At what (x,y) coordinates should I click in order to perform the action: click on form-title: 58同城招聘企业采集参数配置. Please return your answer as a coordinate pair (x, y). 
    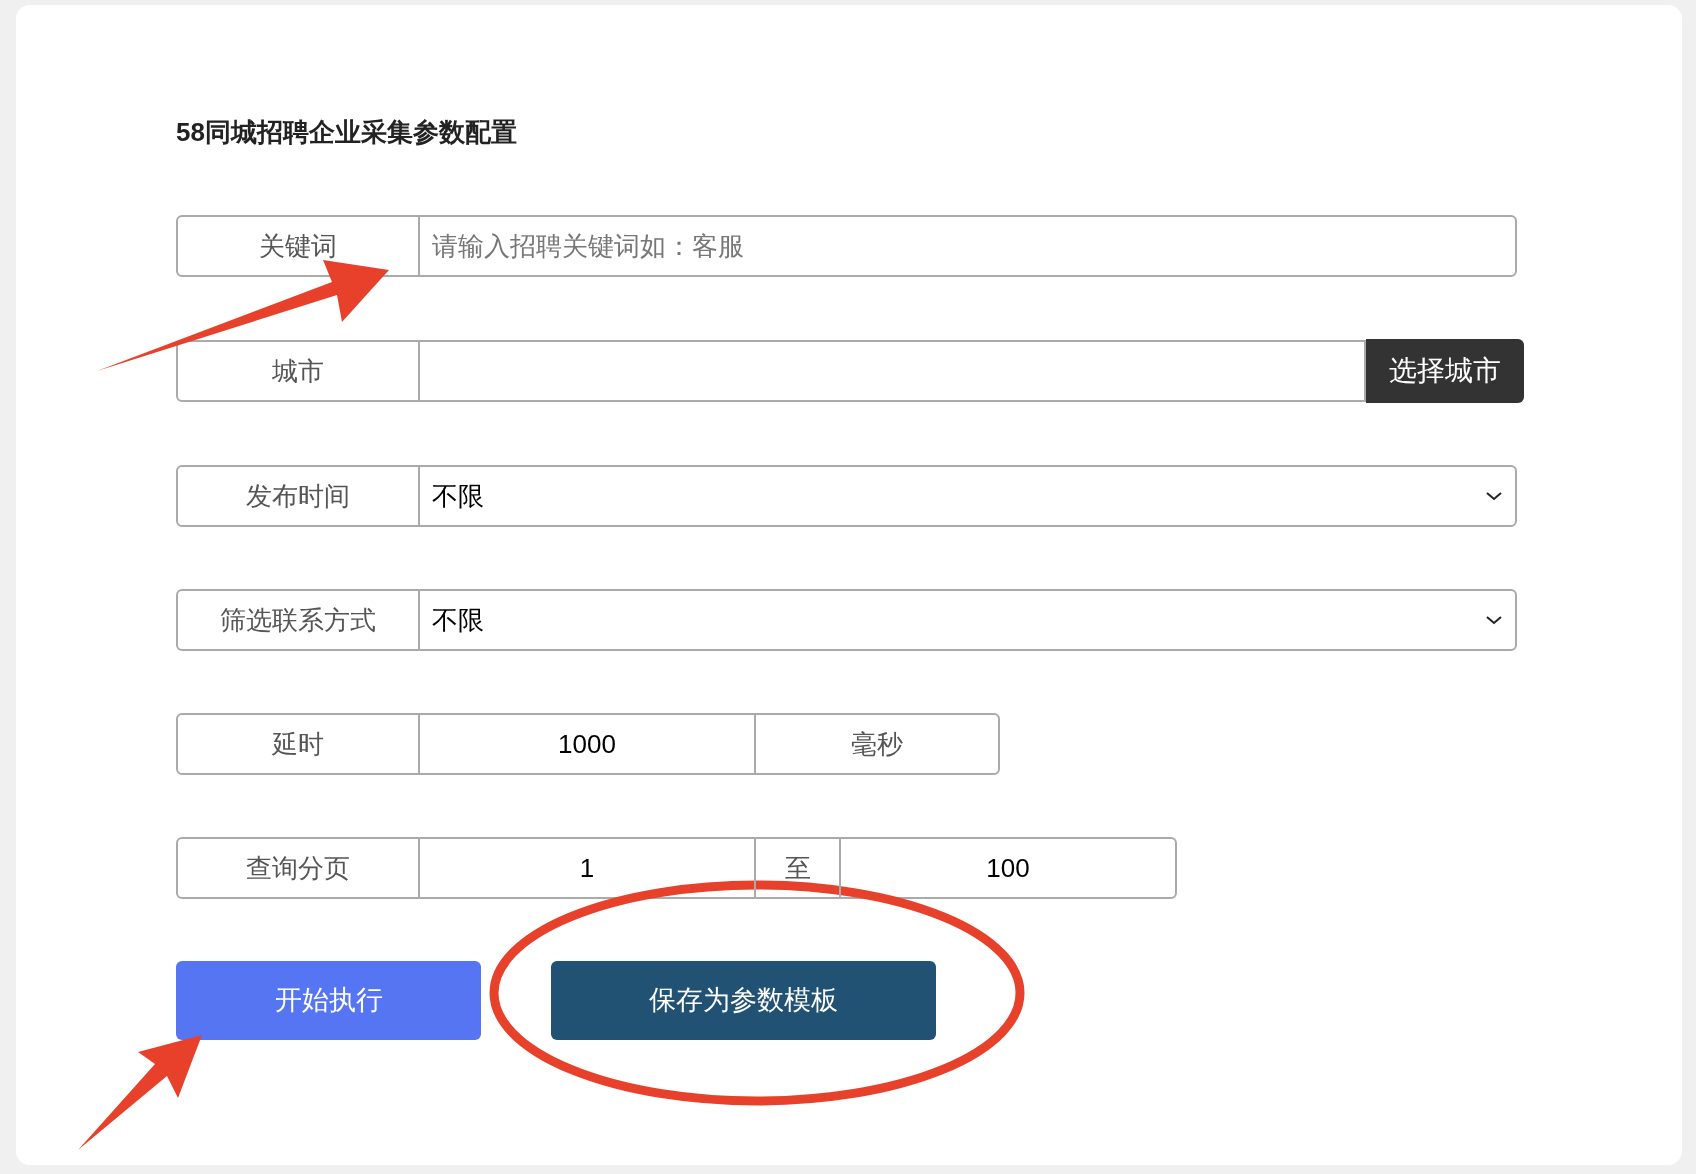
    Looking at the image, I should click on (346, 132).